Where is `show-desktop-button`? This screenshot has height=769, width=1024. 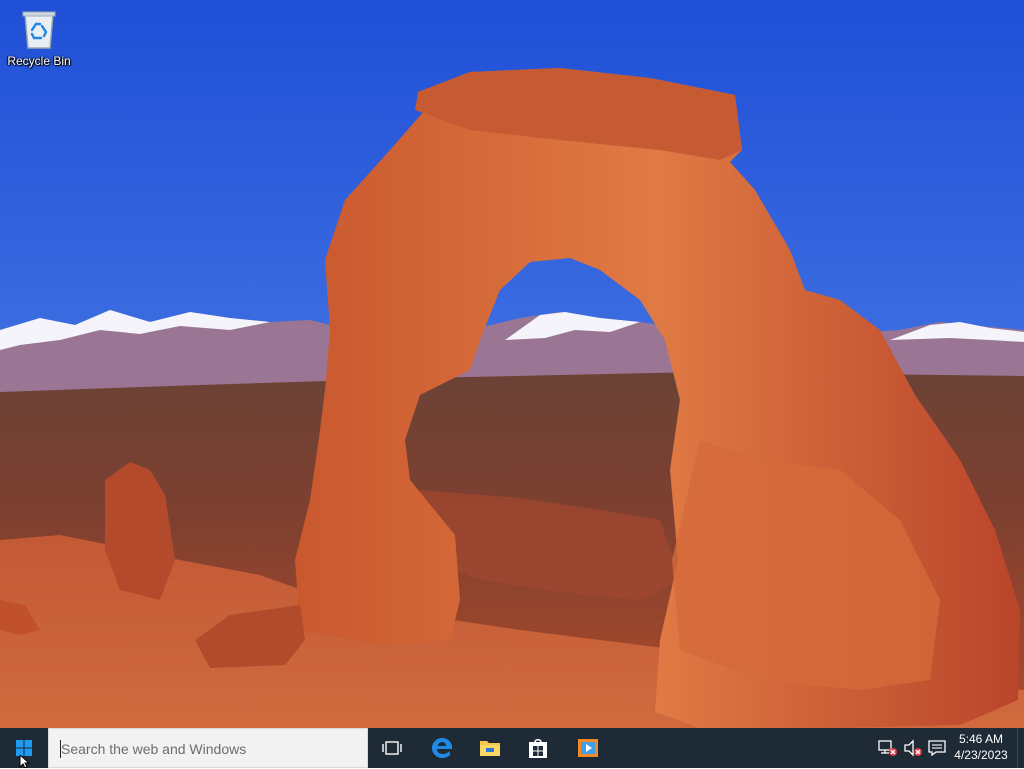 show-desktop-button is located at coordinates (1020, 748).